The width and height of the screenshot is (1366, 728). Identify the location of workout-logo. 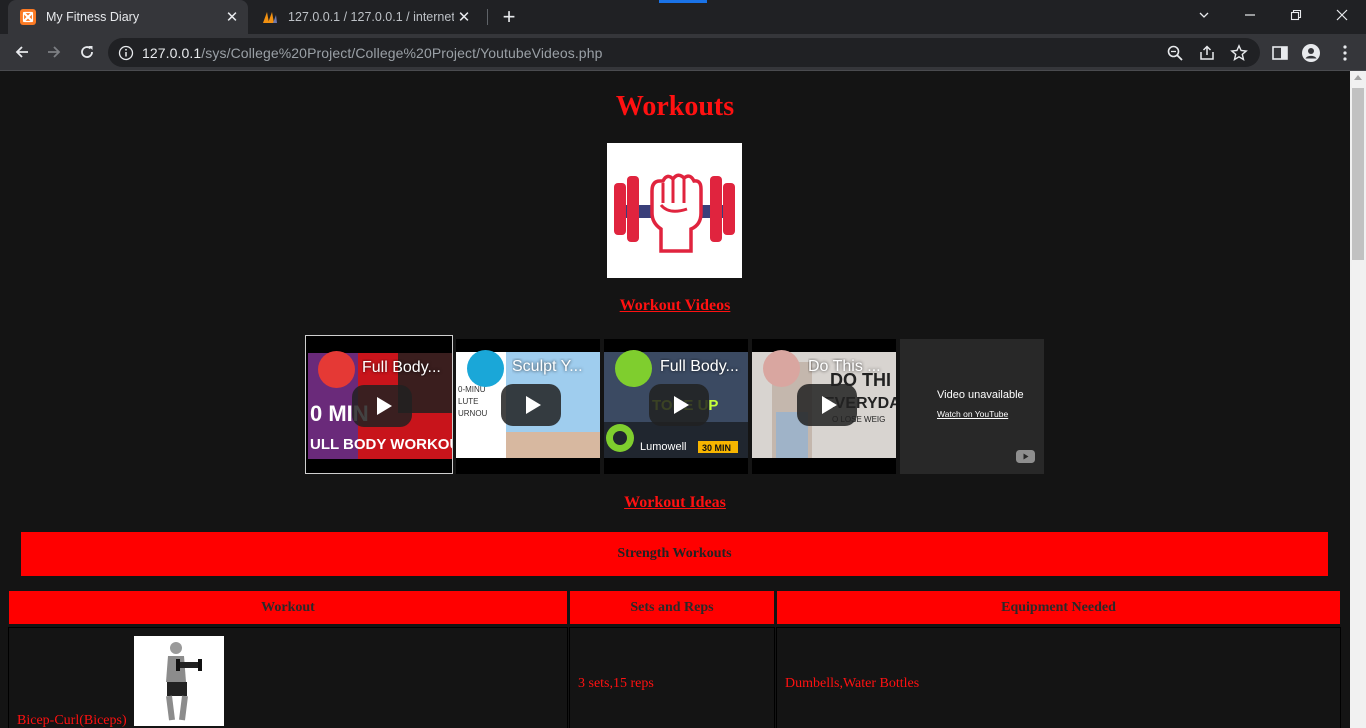
(674, 210).